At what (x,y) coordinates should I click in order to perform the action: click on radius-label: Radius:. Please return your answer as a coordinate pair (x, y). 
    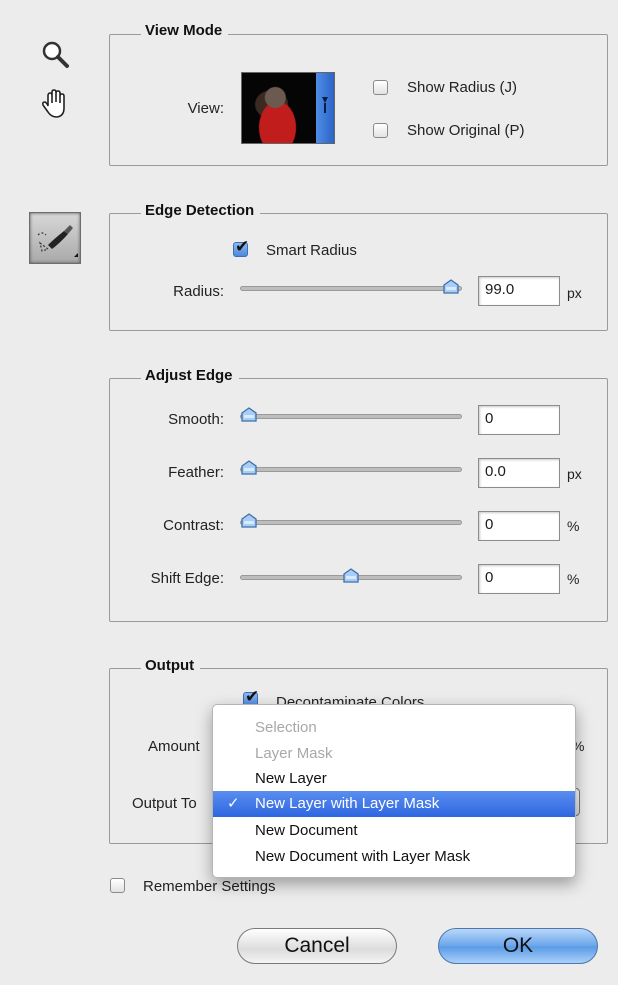
    Looking at the image, I should click on (198, 291).